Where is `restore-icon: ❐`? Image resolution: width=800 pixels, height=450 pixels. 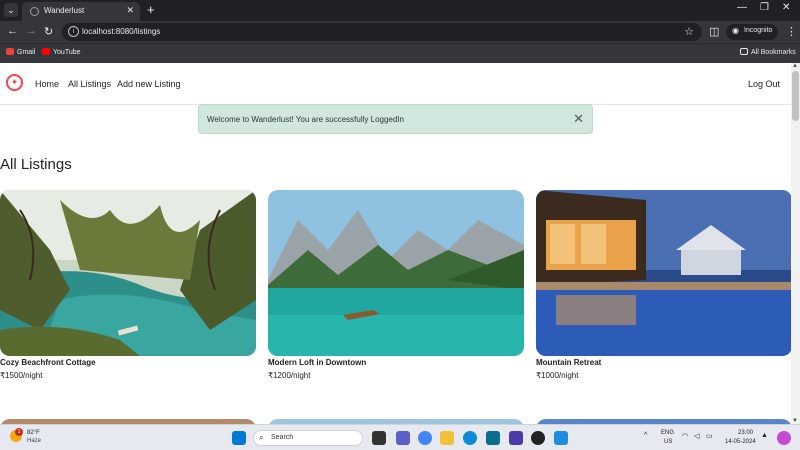
restore-icon: ❐ is located at coordinates (764, 7).